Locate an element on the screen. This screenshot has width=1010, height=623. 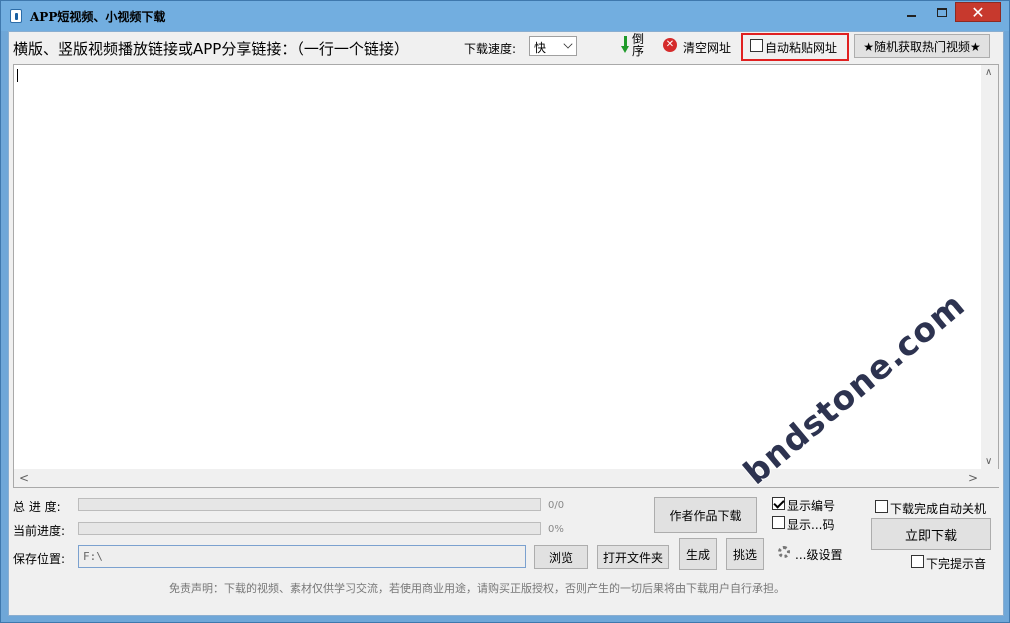
open-folder-button: 打开文件夹 is located at coordinates (633, 557).